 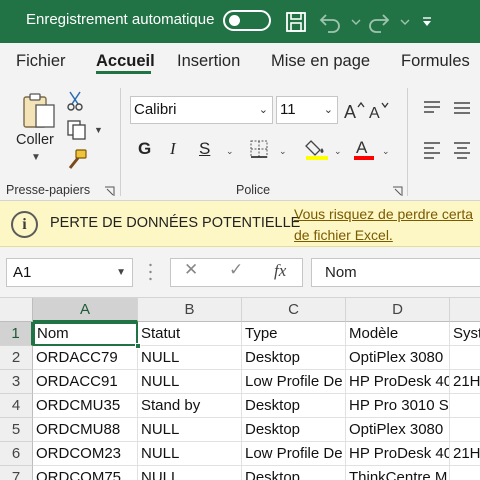 I want to click on paste-icon, so click(x=39, y=111).